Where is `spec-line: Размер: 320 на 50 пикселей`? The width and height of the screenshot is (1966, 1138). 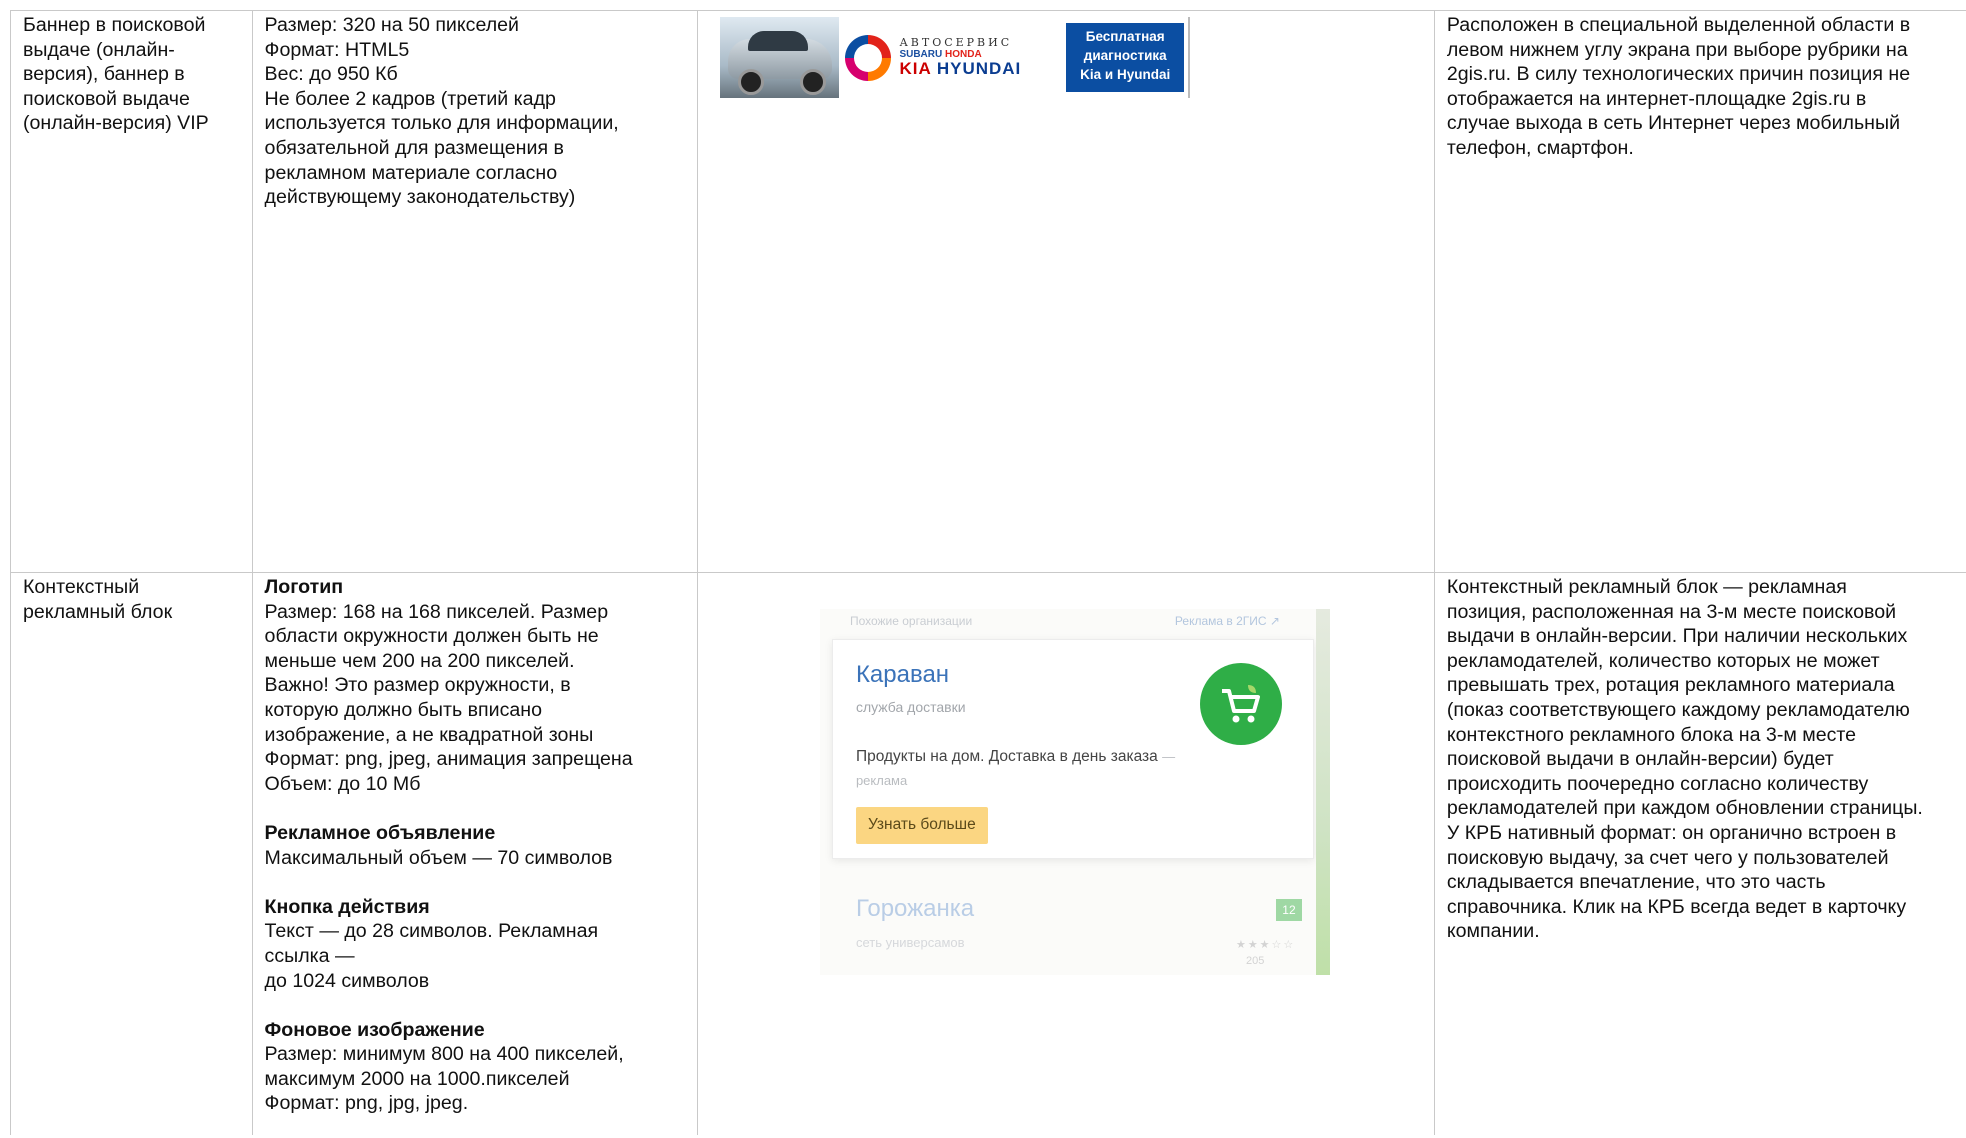
spec-line: Размер: 320 на 50 пикселей is located at coordinates (391, 25).